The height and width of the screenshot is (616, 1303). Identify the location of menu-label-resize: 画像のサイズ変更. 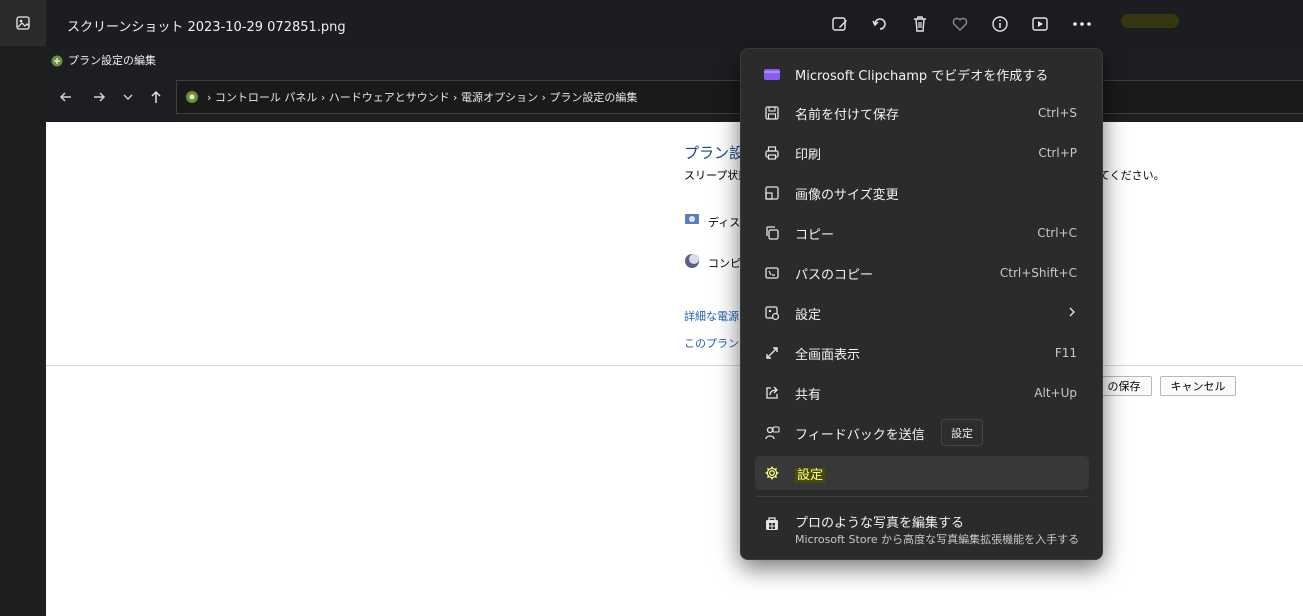
(847, 195).